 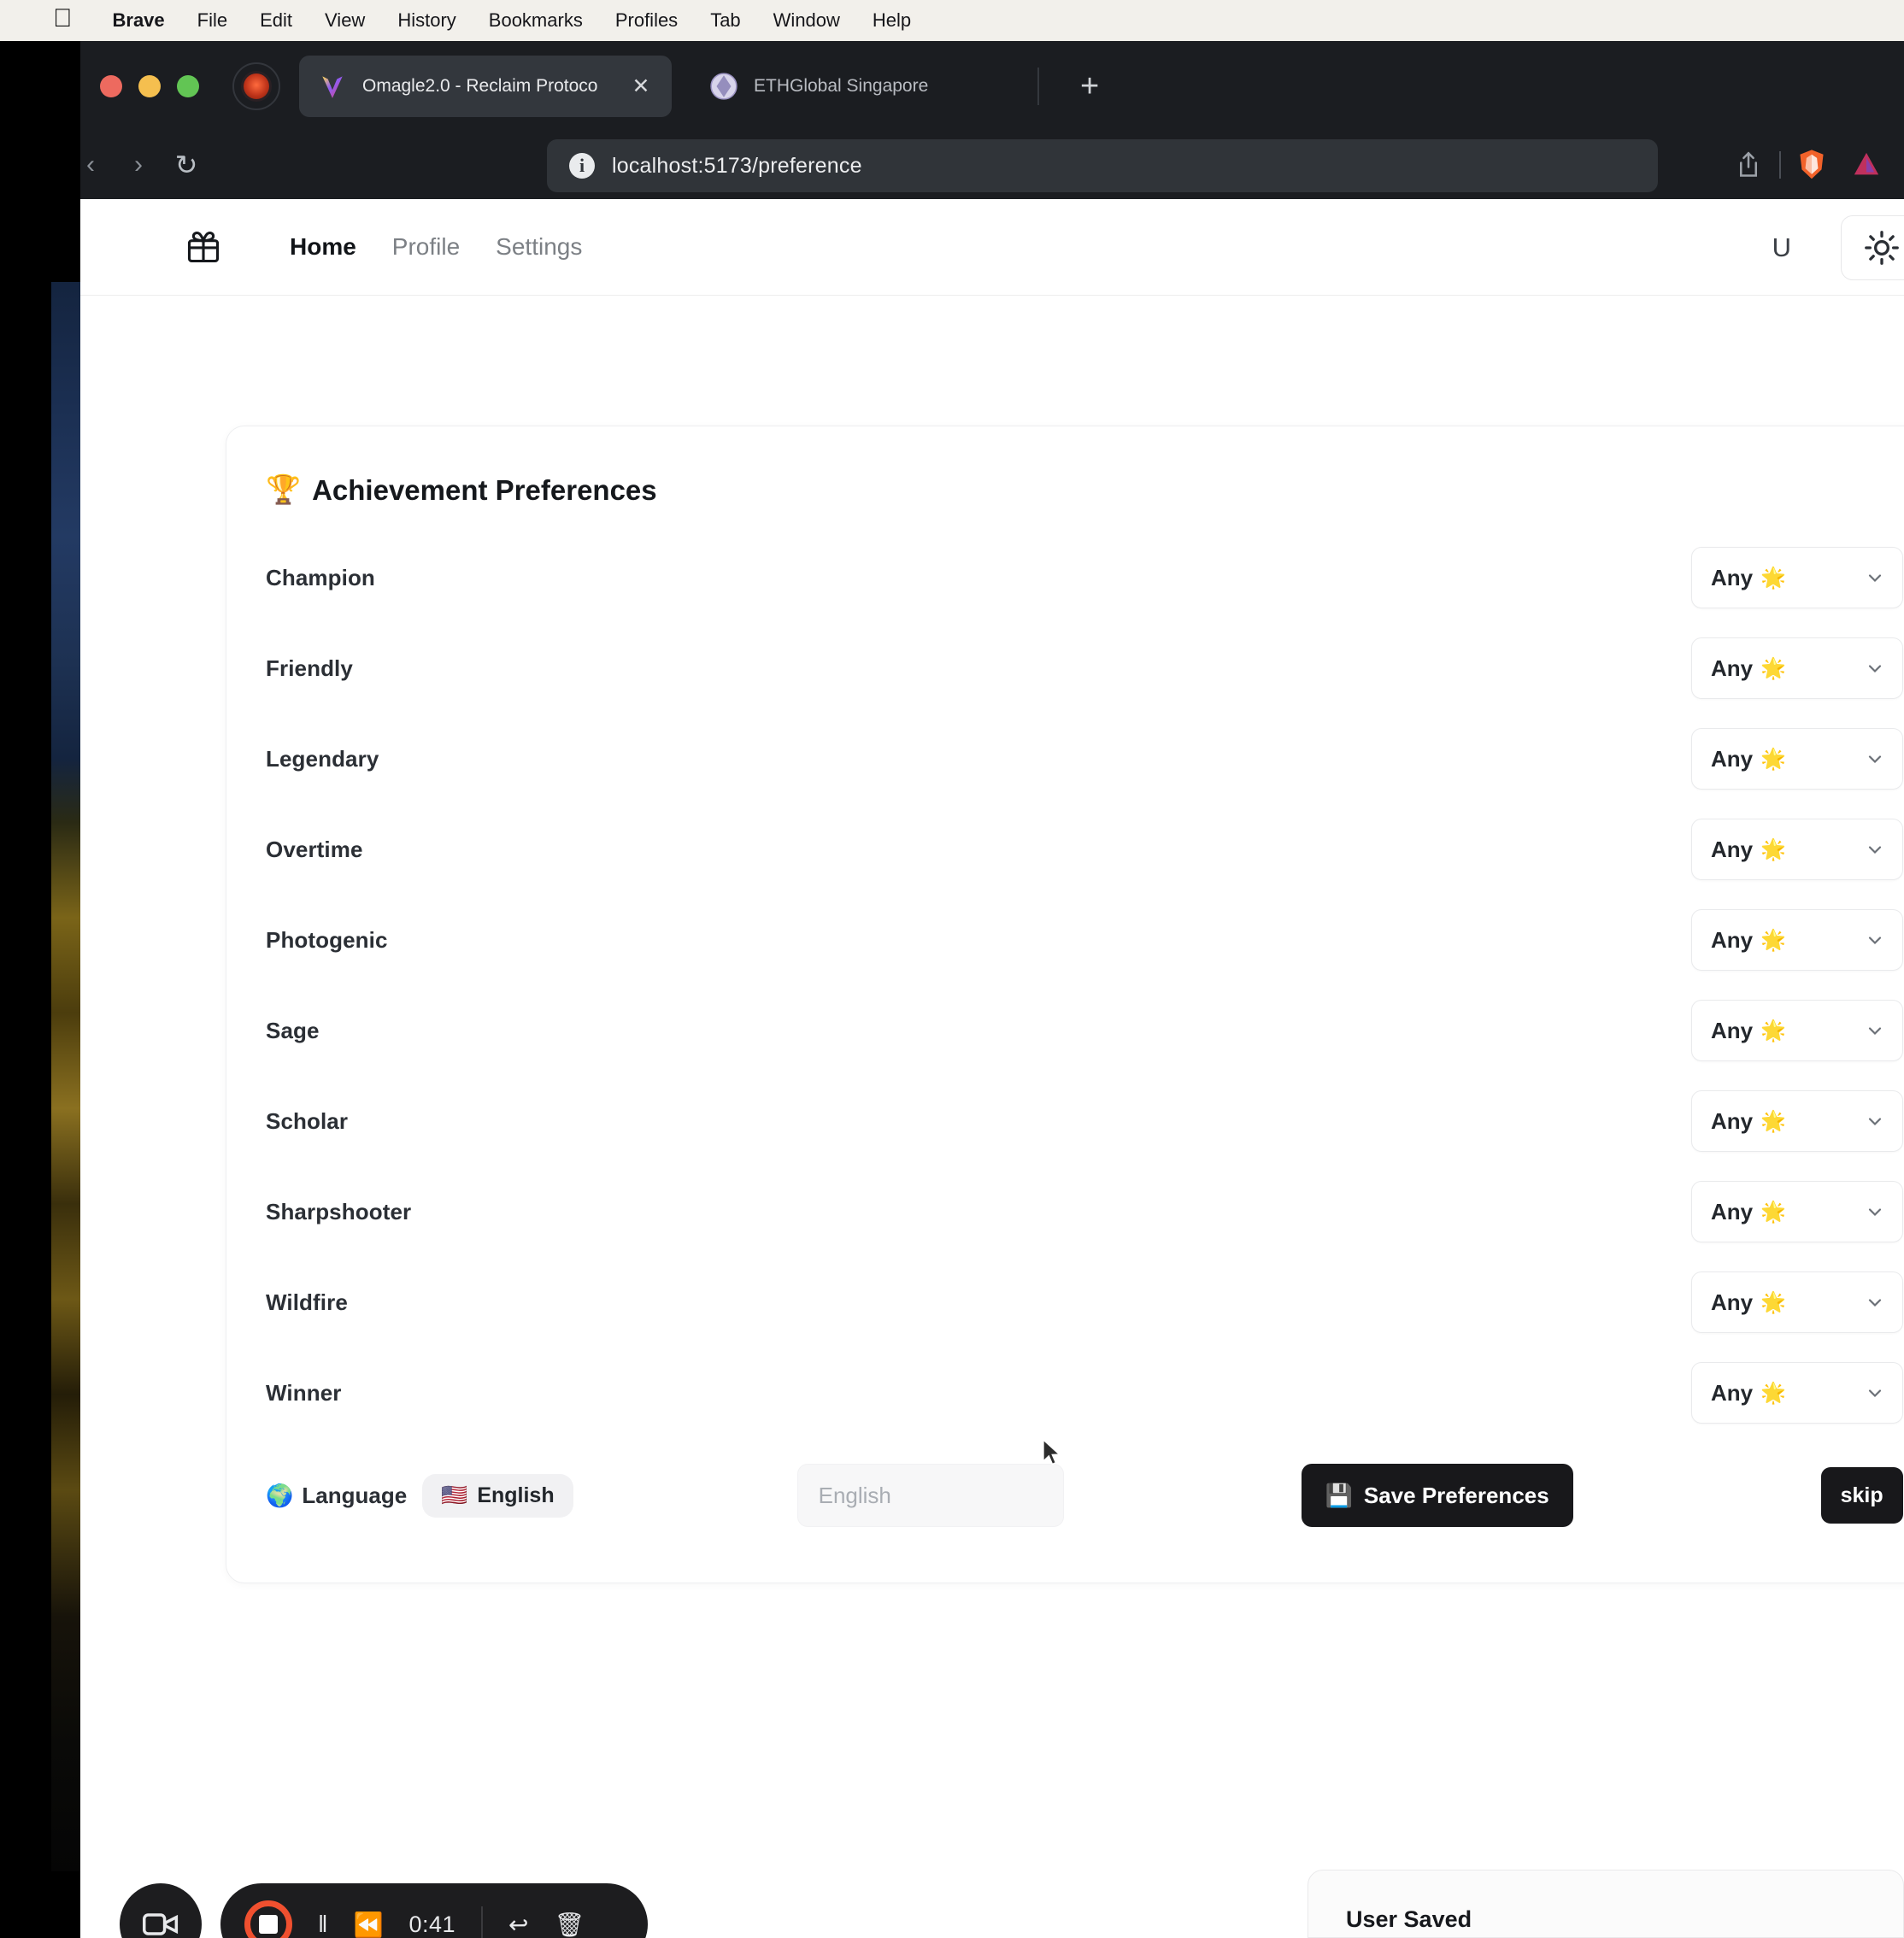 What do you see at coordinates (293, 1030) in the screenshot?
I see `preference-label: Sage` at bounding box center [293, 1030].